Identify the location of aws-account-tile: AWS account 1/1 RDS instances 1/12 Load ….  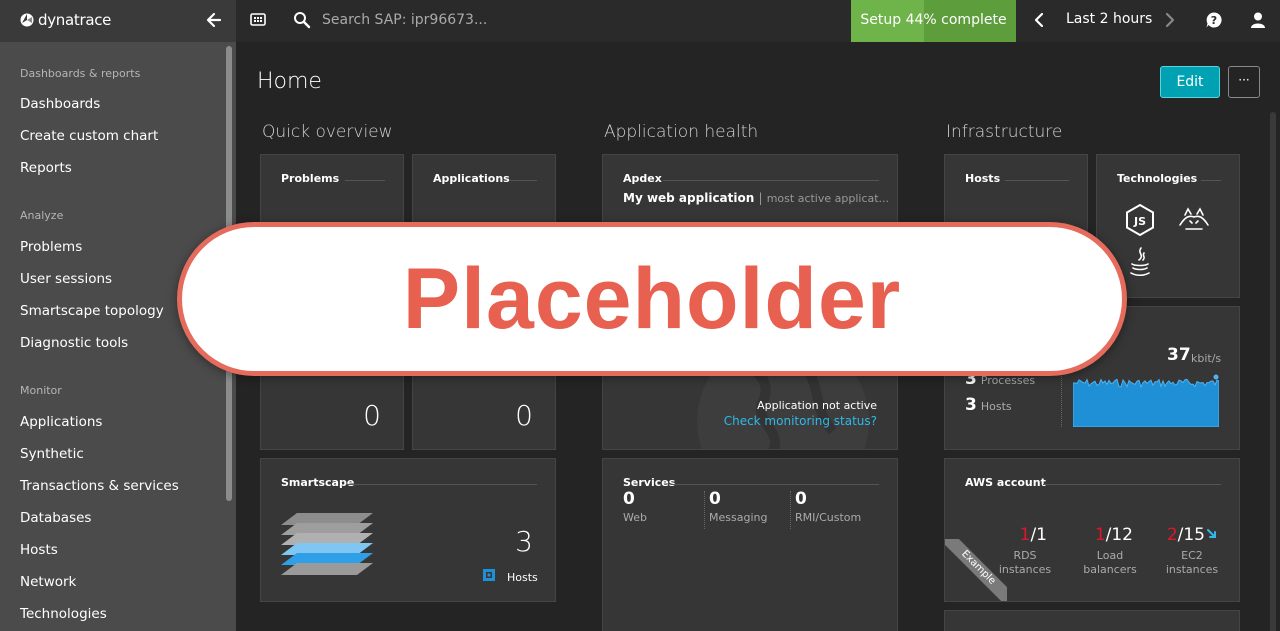
(1092, 530).